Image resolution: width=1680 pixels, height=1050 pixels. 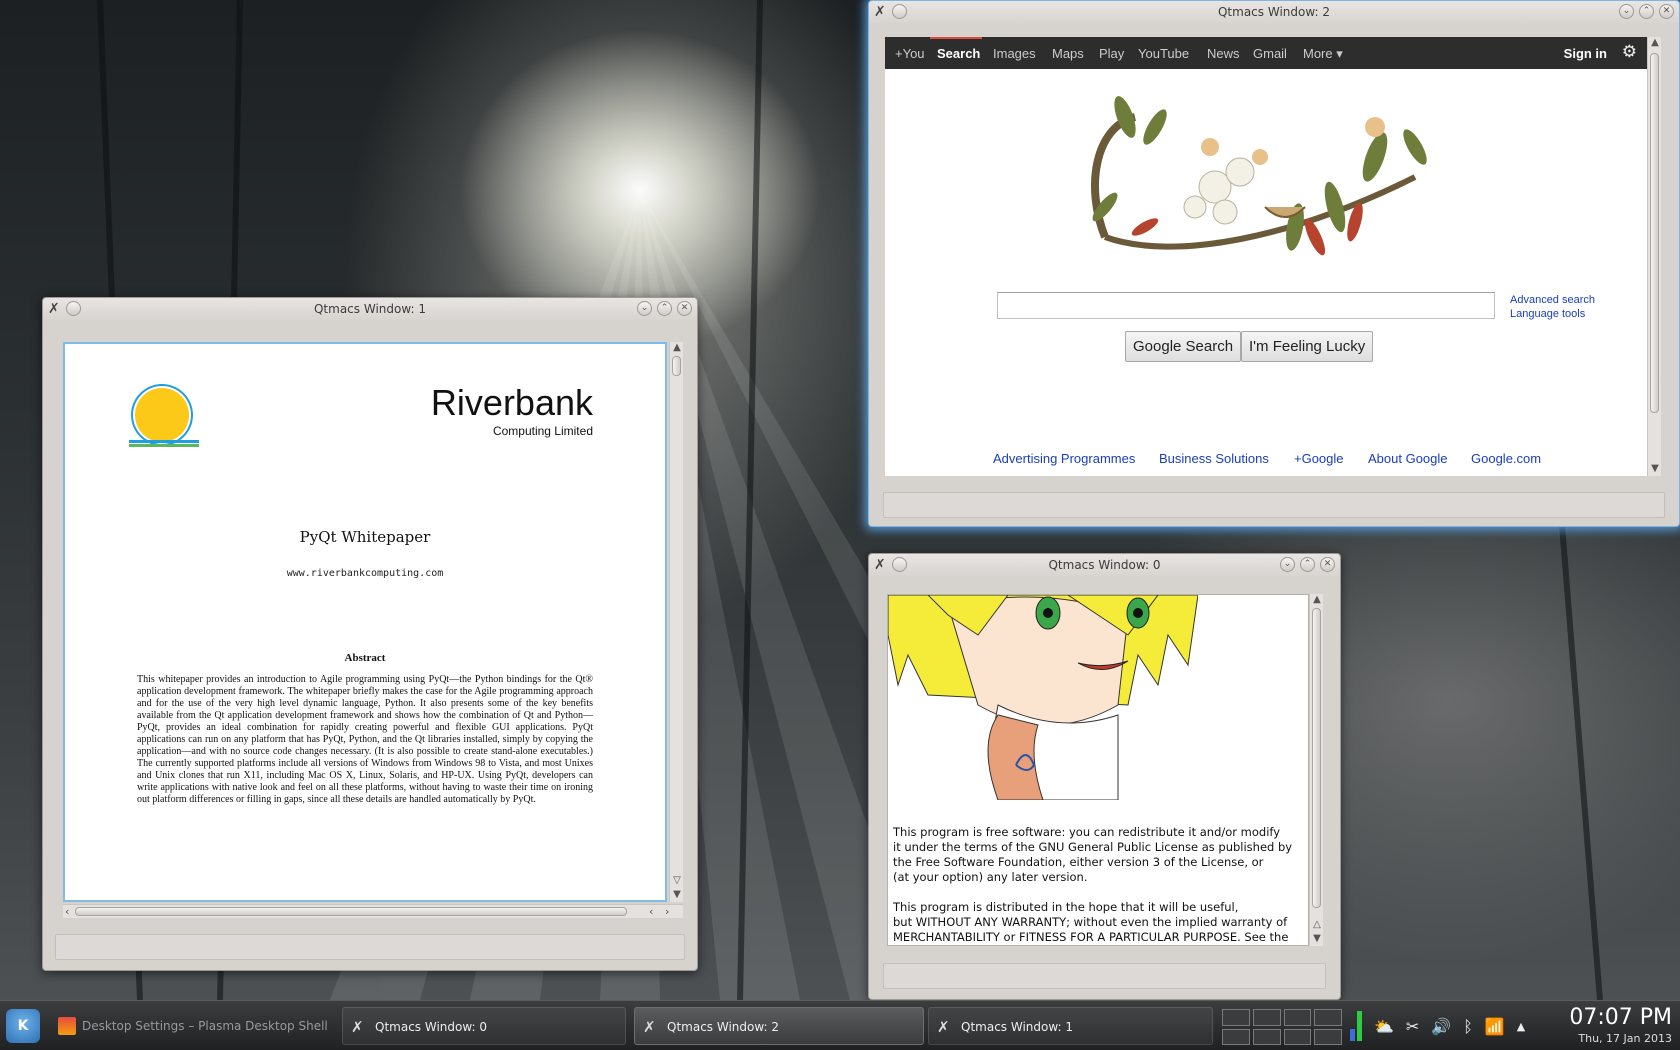 I want to click on bluetooth-icon: ᛒ, so click(x=1468, y=1026).